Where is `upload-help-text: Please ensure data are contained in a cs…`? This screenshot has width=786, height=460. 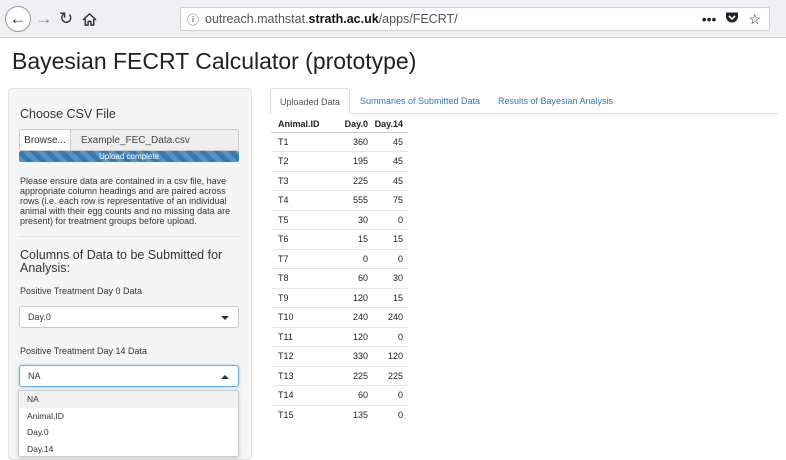
upload-help-text: Please ensure data are contained in a cs… is located at coordinates (125, 201).